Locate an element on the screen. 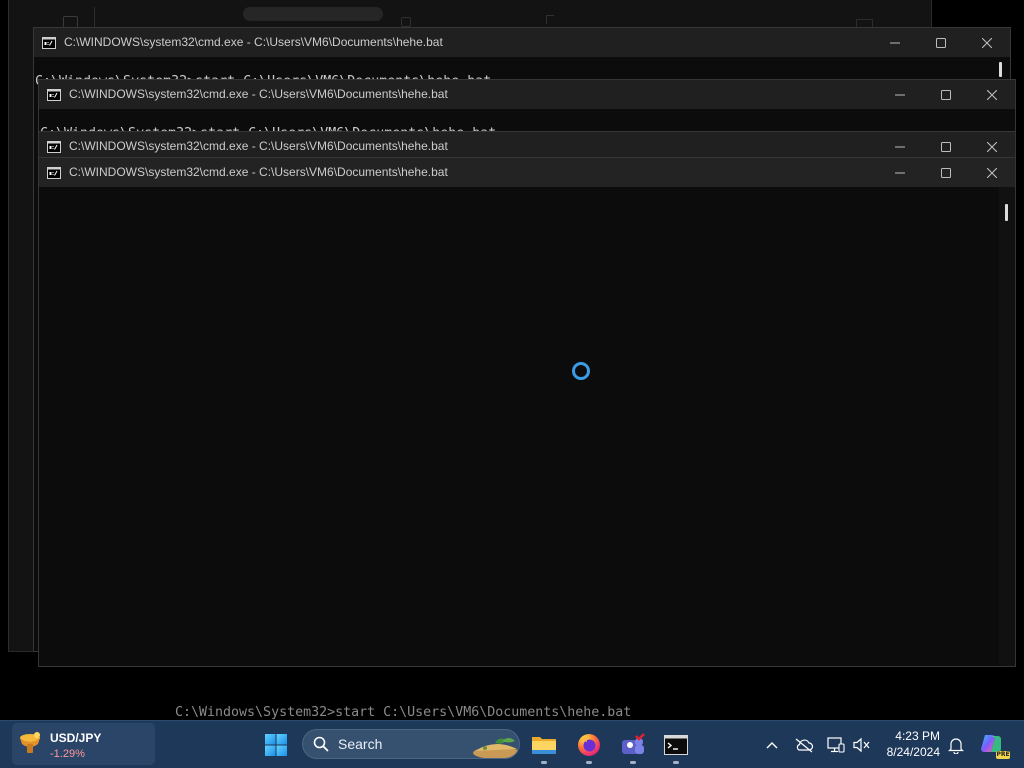  loading-spinner-icon is located at coordinates (581, 371).